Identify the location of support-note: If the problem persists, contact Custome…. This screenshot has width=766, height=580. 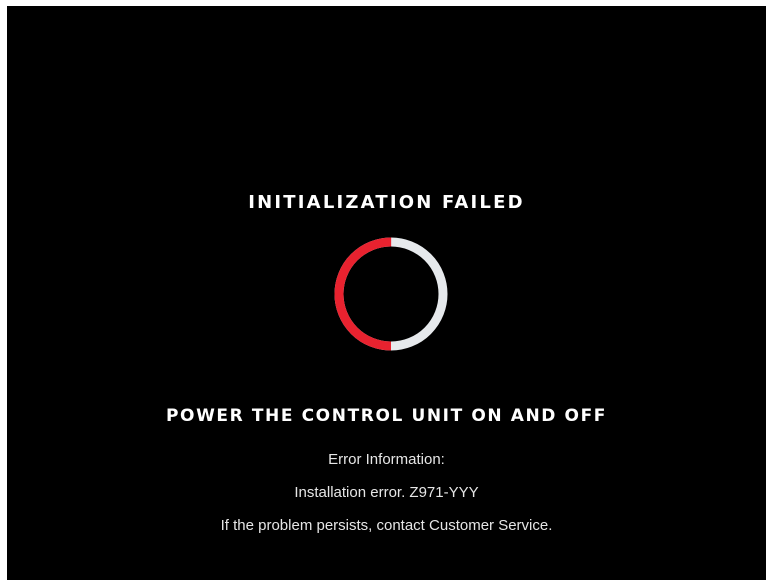
(386, 525).